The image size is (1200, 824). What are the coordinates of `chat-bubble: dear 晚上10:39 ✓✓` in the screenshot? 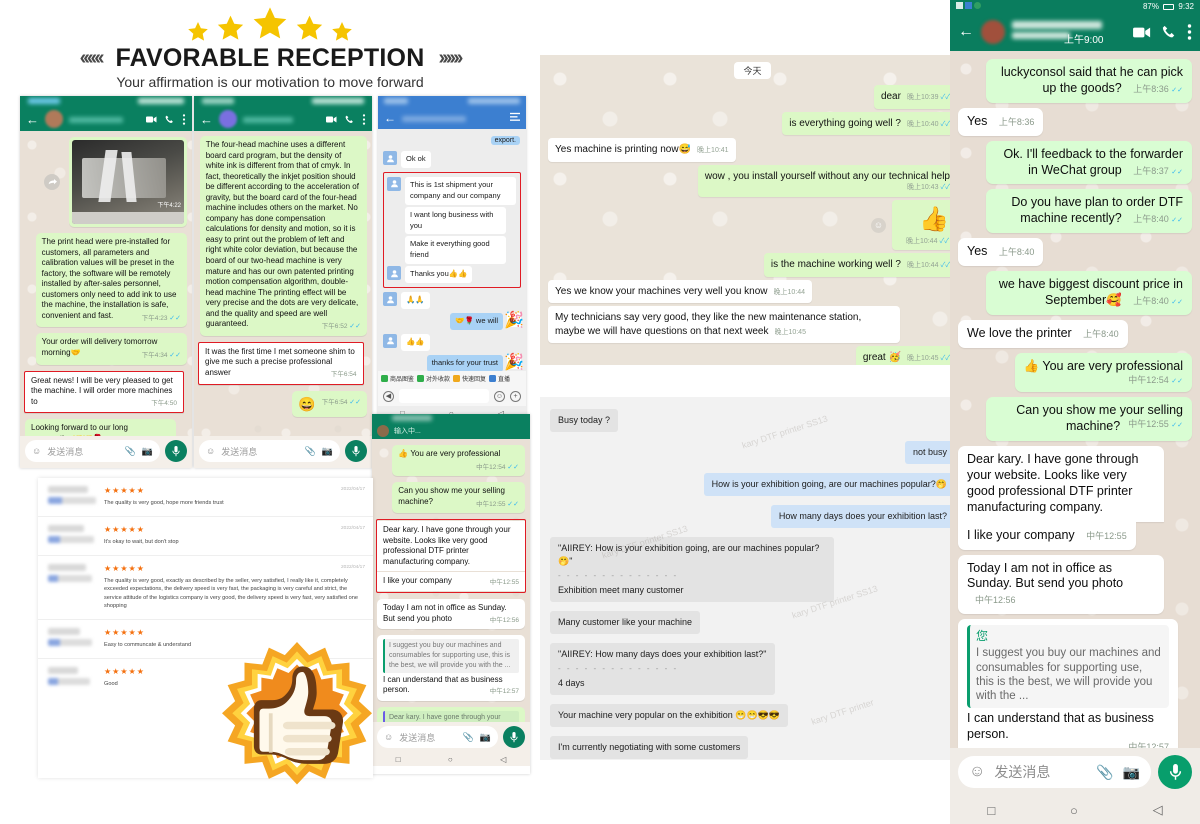 It's located at (915, 97).